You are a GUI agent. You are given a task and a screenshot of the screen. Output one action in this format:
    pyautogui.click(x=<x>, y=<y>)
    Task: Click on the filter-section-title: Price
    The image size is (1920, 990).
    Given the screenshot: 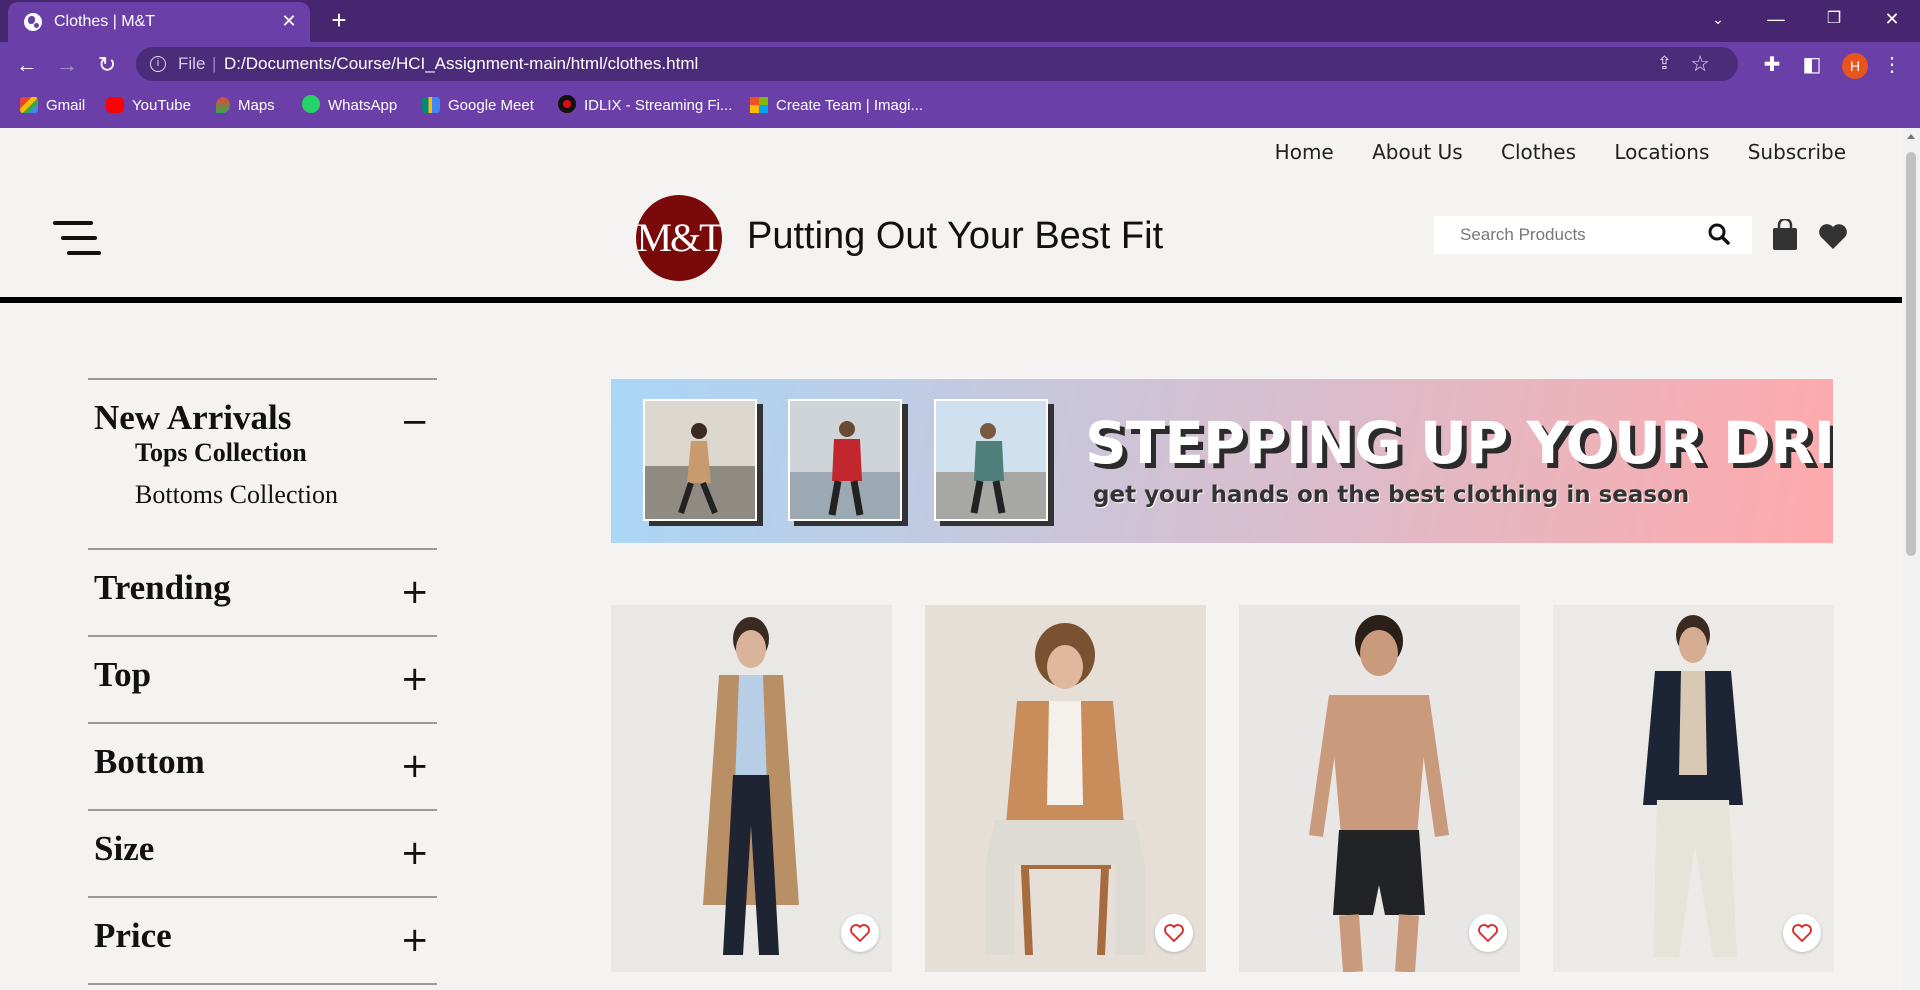 What is the action you would take?
    pyautogui.click(x=262, y=940)
    